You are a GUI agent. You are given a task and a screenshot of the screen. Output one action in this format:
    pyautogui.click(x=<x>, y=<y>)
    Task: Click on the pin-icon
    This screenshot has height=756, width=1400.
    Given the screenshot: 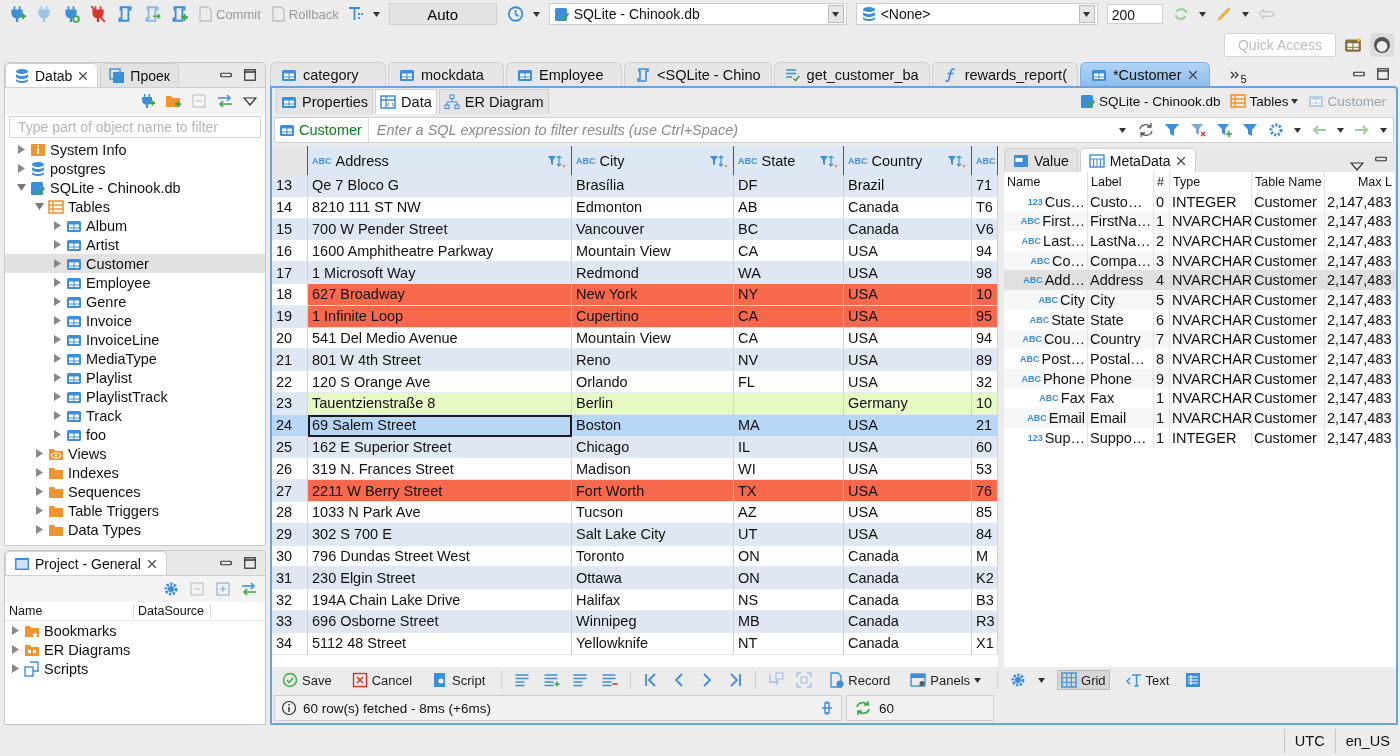 What is the action you would take?
    pyautogui.click(x=827, y=708)
    